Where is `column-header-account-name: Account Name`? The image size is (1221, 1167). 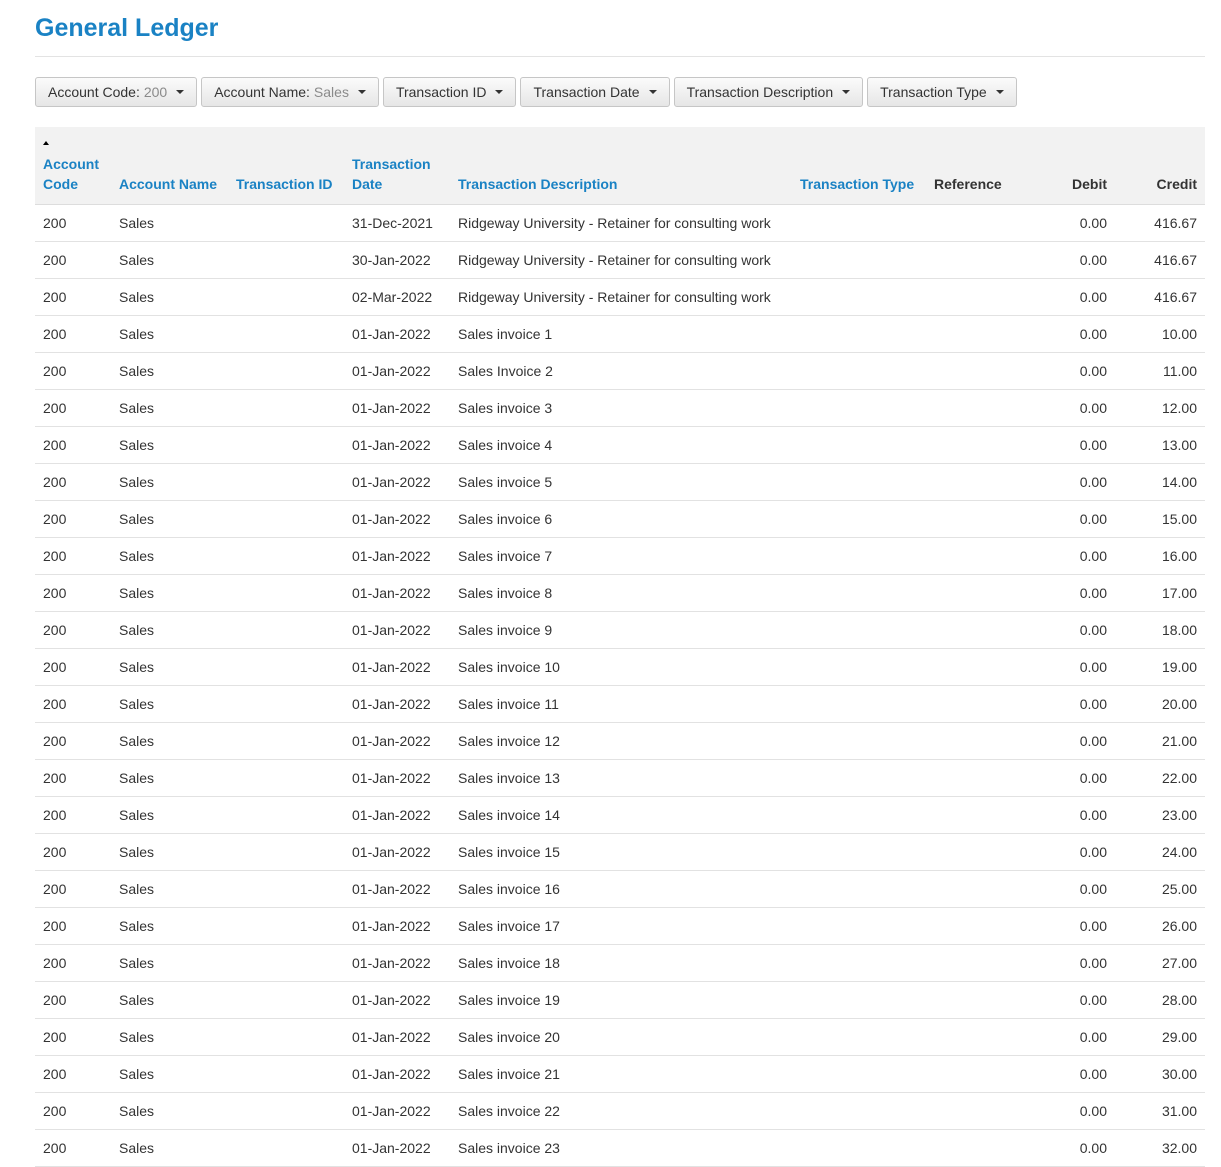
column-header-account-name: Account Name is located at coordinates (169, 166).